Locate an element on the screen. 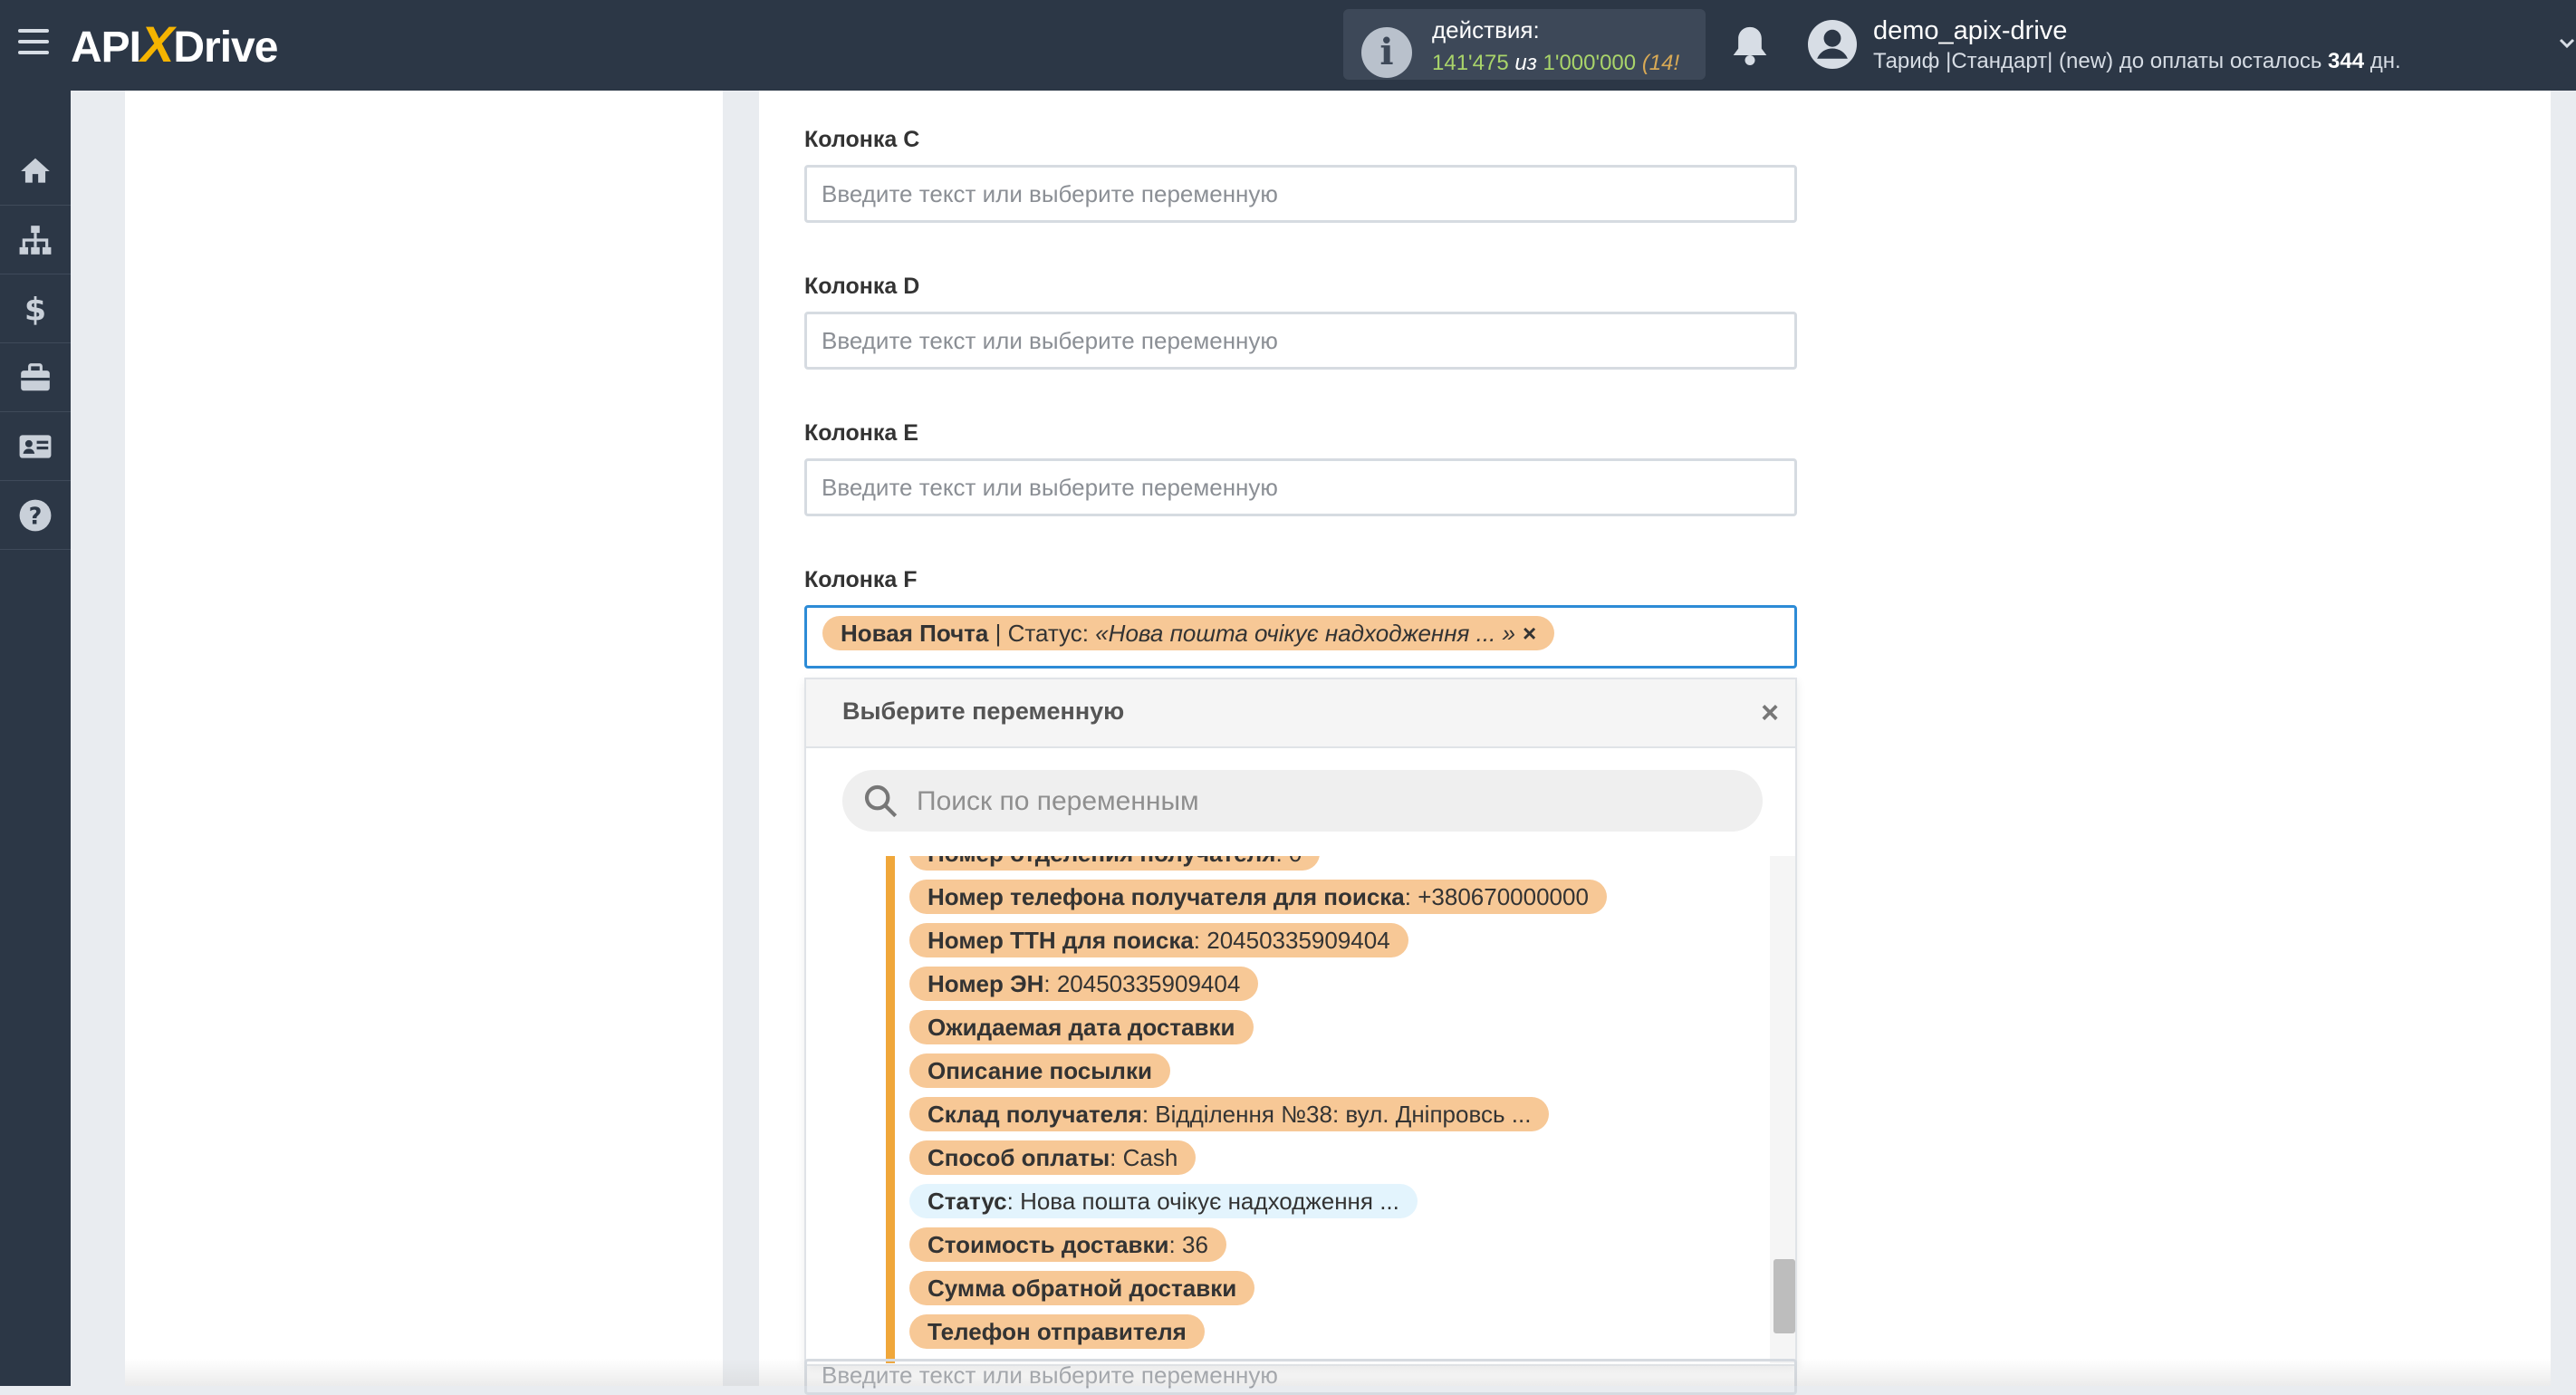 This screenshot has width=2576, height=1395. briefcase-icon is located at coordinates (35, 377).